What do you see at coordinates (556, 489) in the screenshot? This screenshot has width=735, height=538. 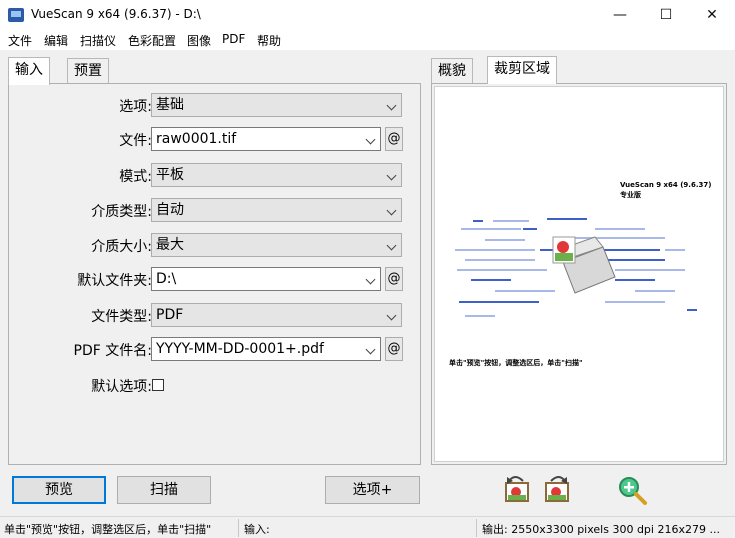 I see `rotate-right-icon` at bounding box center [556, 489].